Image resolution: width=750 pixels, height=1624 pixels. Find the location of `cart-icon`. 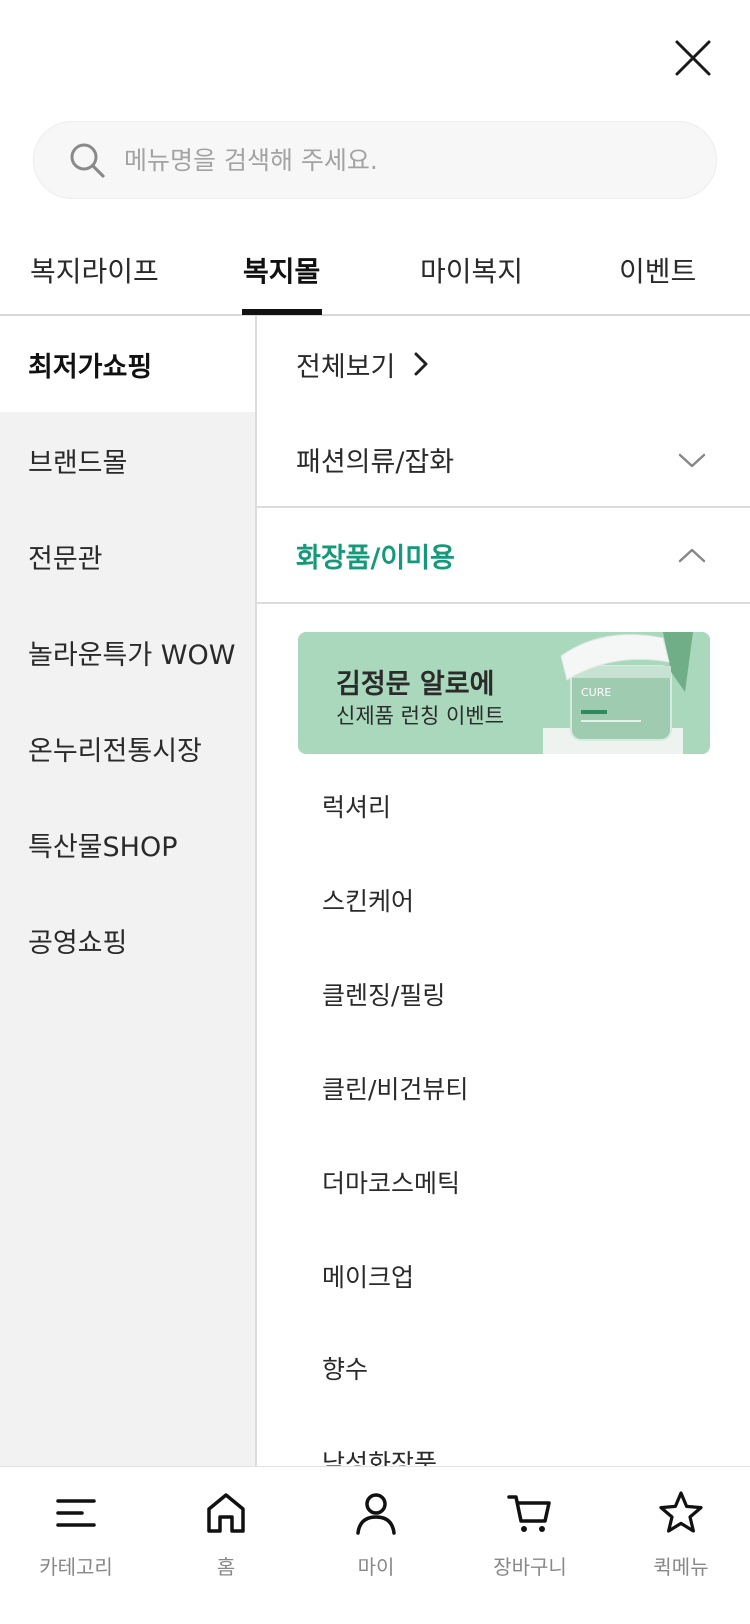

cart-icon is located at coordinates (529, 1513).